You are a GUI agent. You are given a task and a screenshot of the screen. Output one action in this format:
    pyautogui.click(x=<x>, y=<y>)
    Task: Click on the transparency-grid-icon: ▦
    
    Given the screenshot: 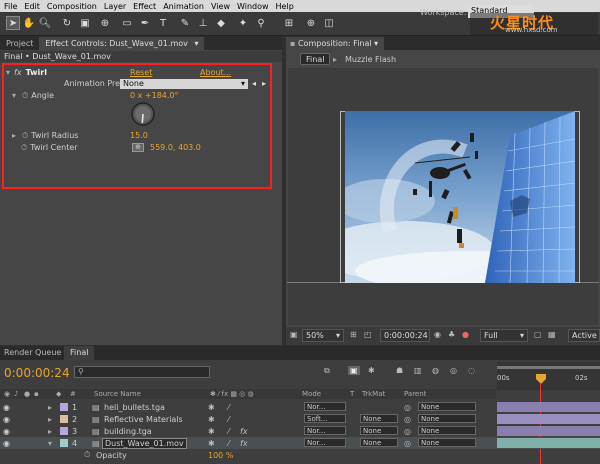 What is the action you would take?
    pyautogui.click(x=552, y=334)
    